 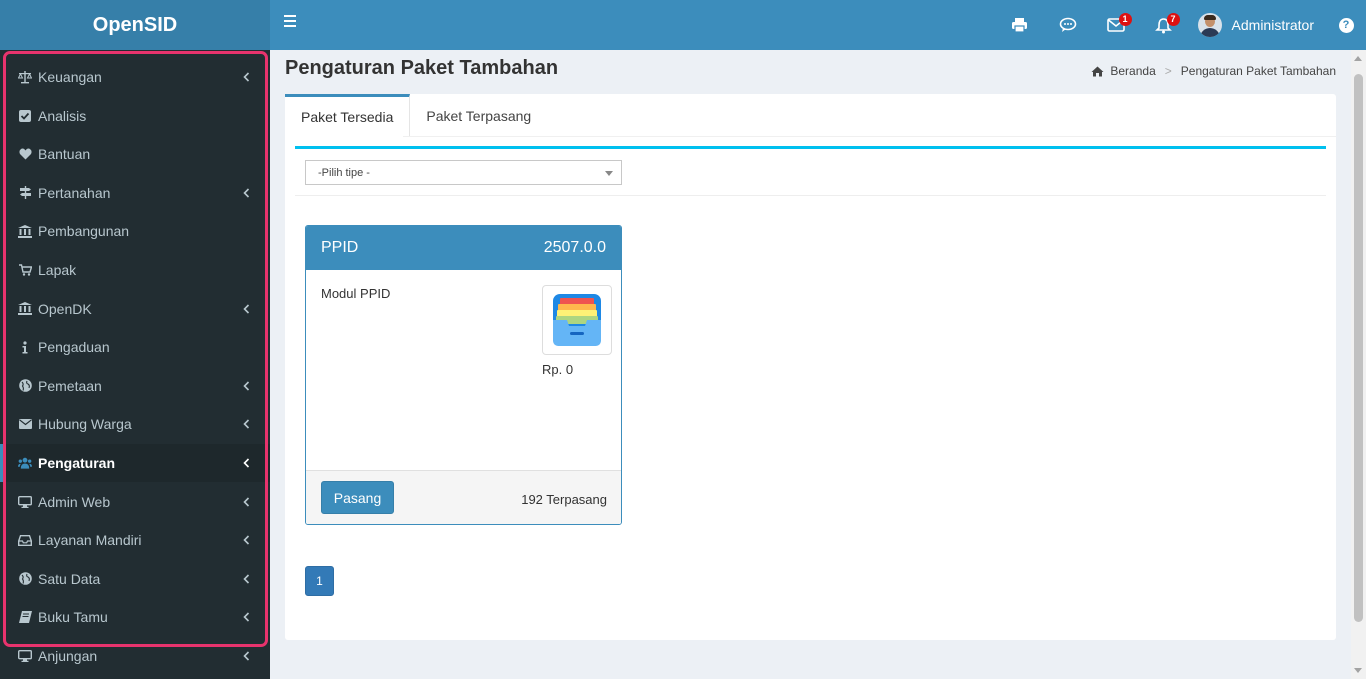 I want to click on installed-count: 192 Terpasang, so click(x=564, y=499).